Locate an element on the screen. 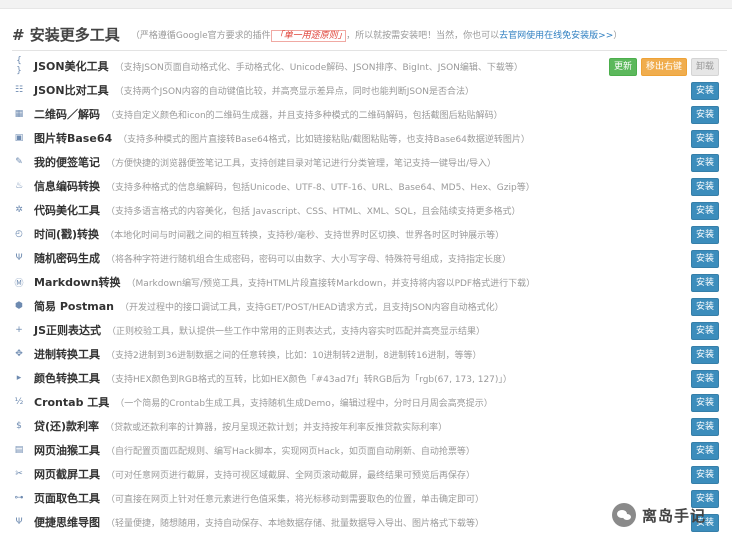 Image resolution: width=732 pixels, height=547 pixels. tool-name: 随机密码生成 is located at coordinates (67, 258).